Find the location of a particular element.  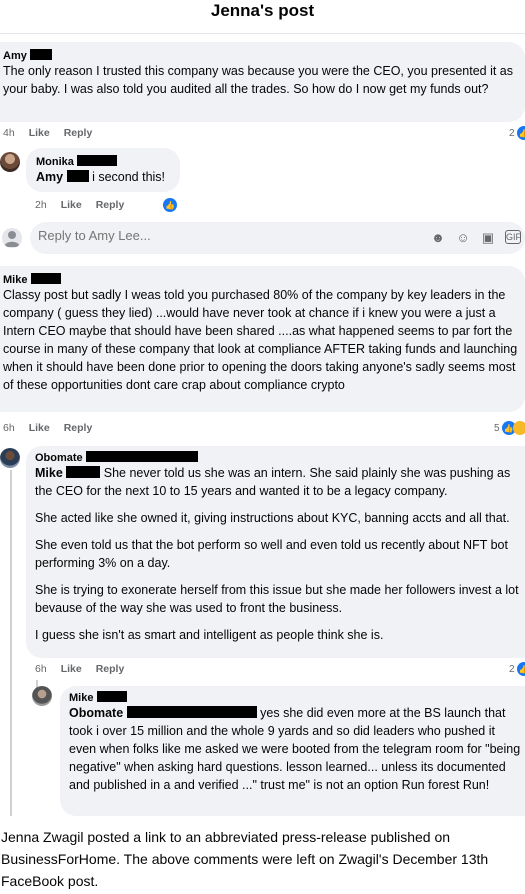

comment-time: 4h is located at coordinates (9, 133).